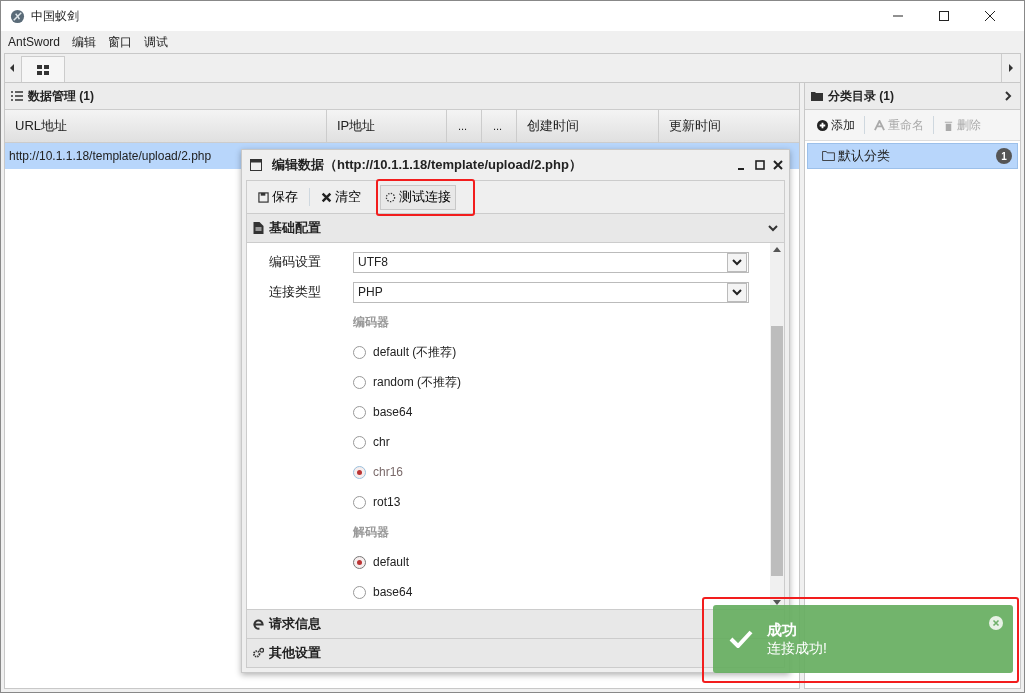 This screenshot has width=1025, height=693. What do you see at coordinates (1004, 156) in the screenshot?
I see `count-badge: 1` at bounding box center [1004, 156].